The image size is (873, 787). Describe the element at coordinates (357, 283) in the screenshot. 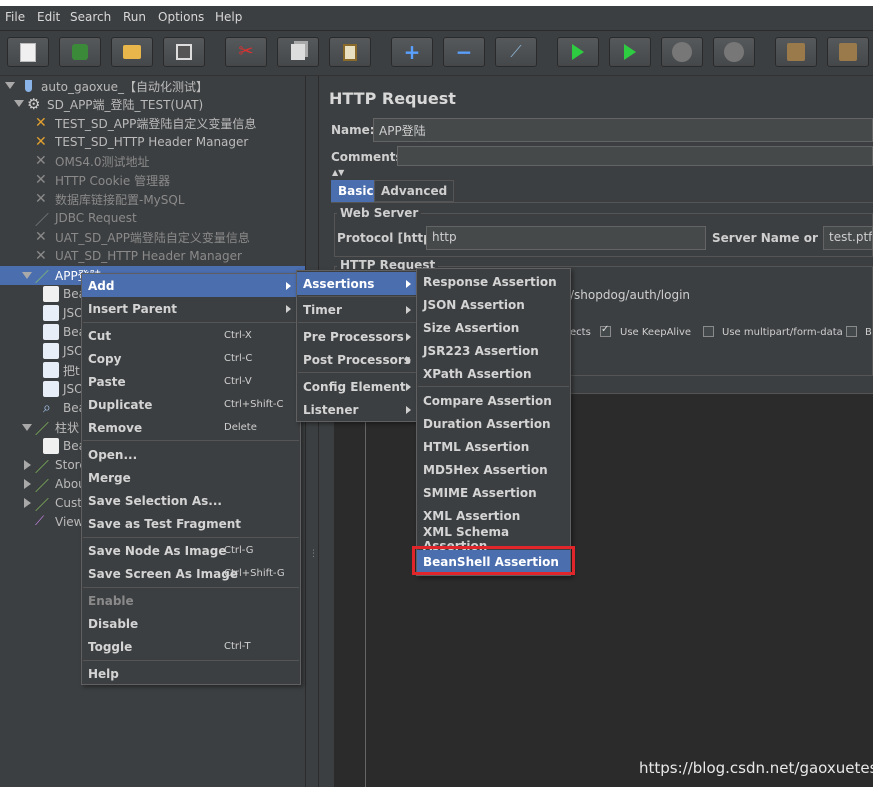

I see `submenu-item-assertions: Assertions` at that location.